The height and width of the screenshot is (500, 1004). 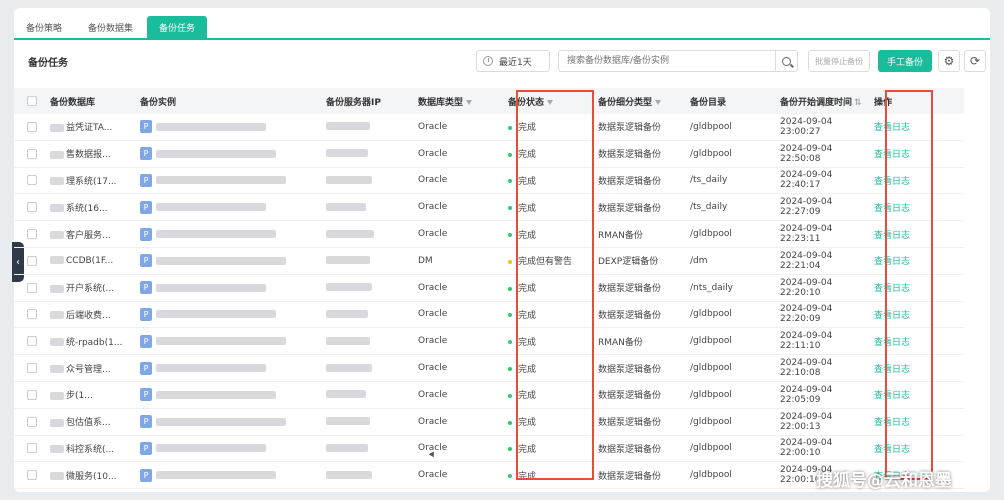 What do you see at coordinates (513, 61) in the screenshot?
I see `time-range-select: 最近1天` at bounding box center [513, 61].